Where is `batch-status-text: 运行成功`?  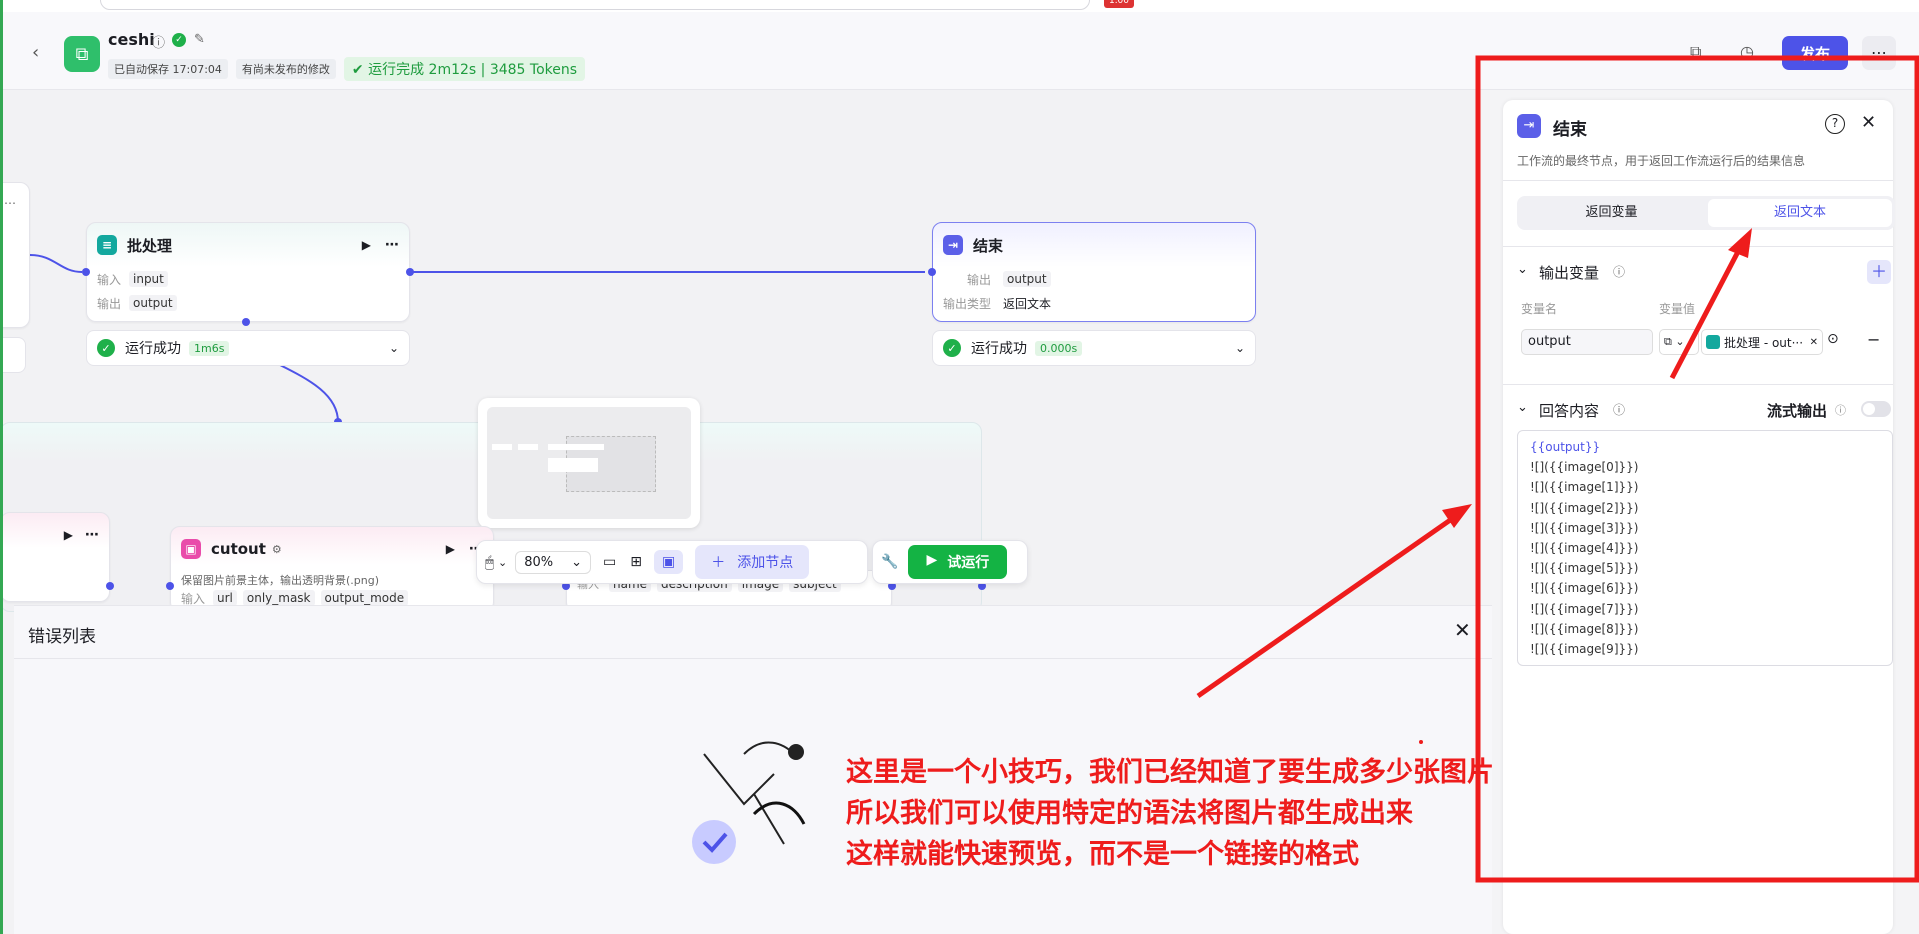 batch-status-text: 运行成功 is located at coordinates (153, 349).